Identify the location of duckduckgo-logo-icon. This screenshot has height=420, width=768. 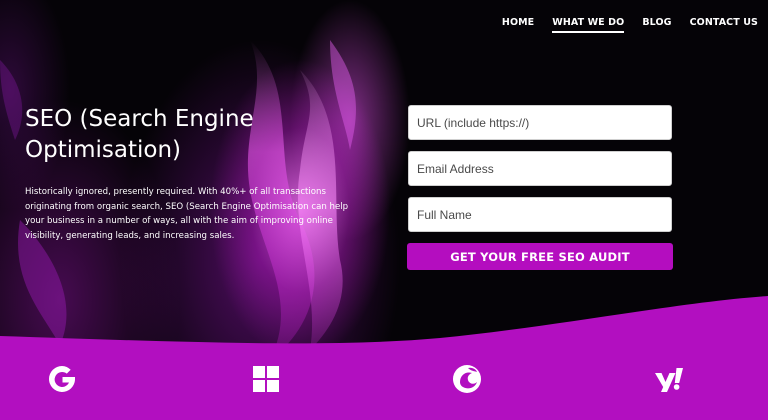
(467, 379).